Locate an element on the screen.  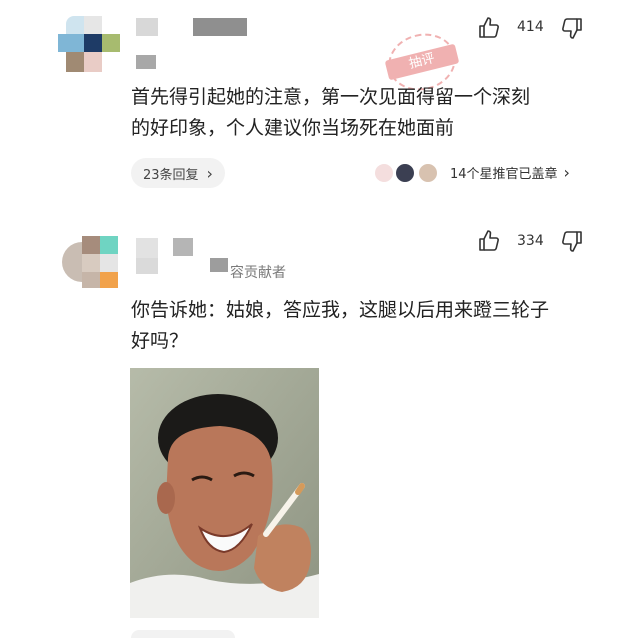
comment-1-meta-blurred is located at coordinates (146, 62).